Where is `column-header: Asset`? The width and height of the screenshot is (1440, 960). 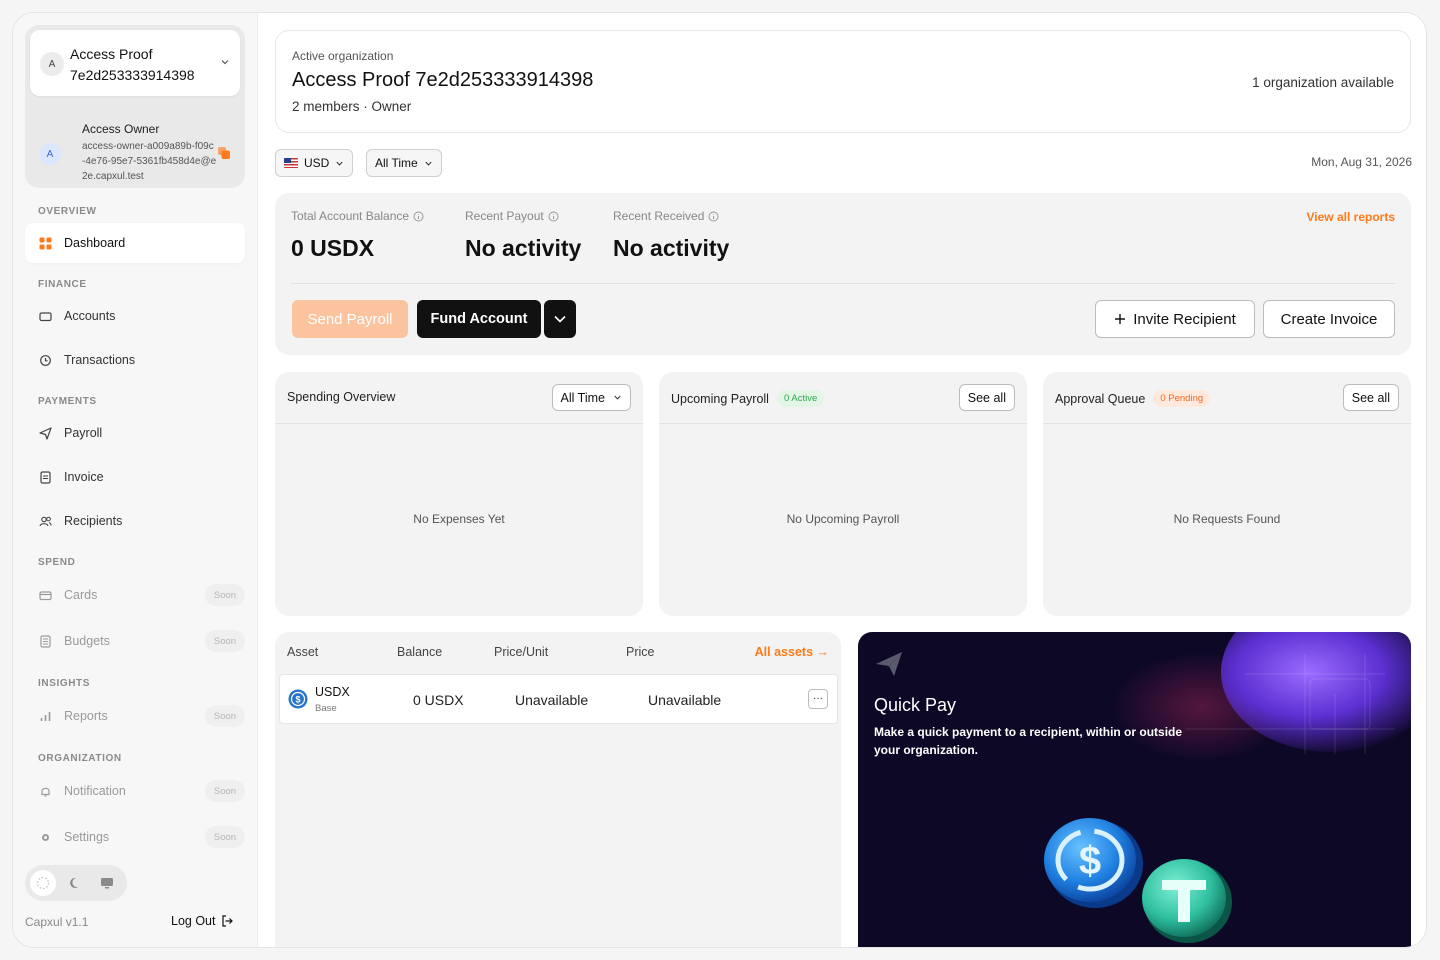
column-header: Asset is located at coordinates (303, 652).